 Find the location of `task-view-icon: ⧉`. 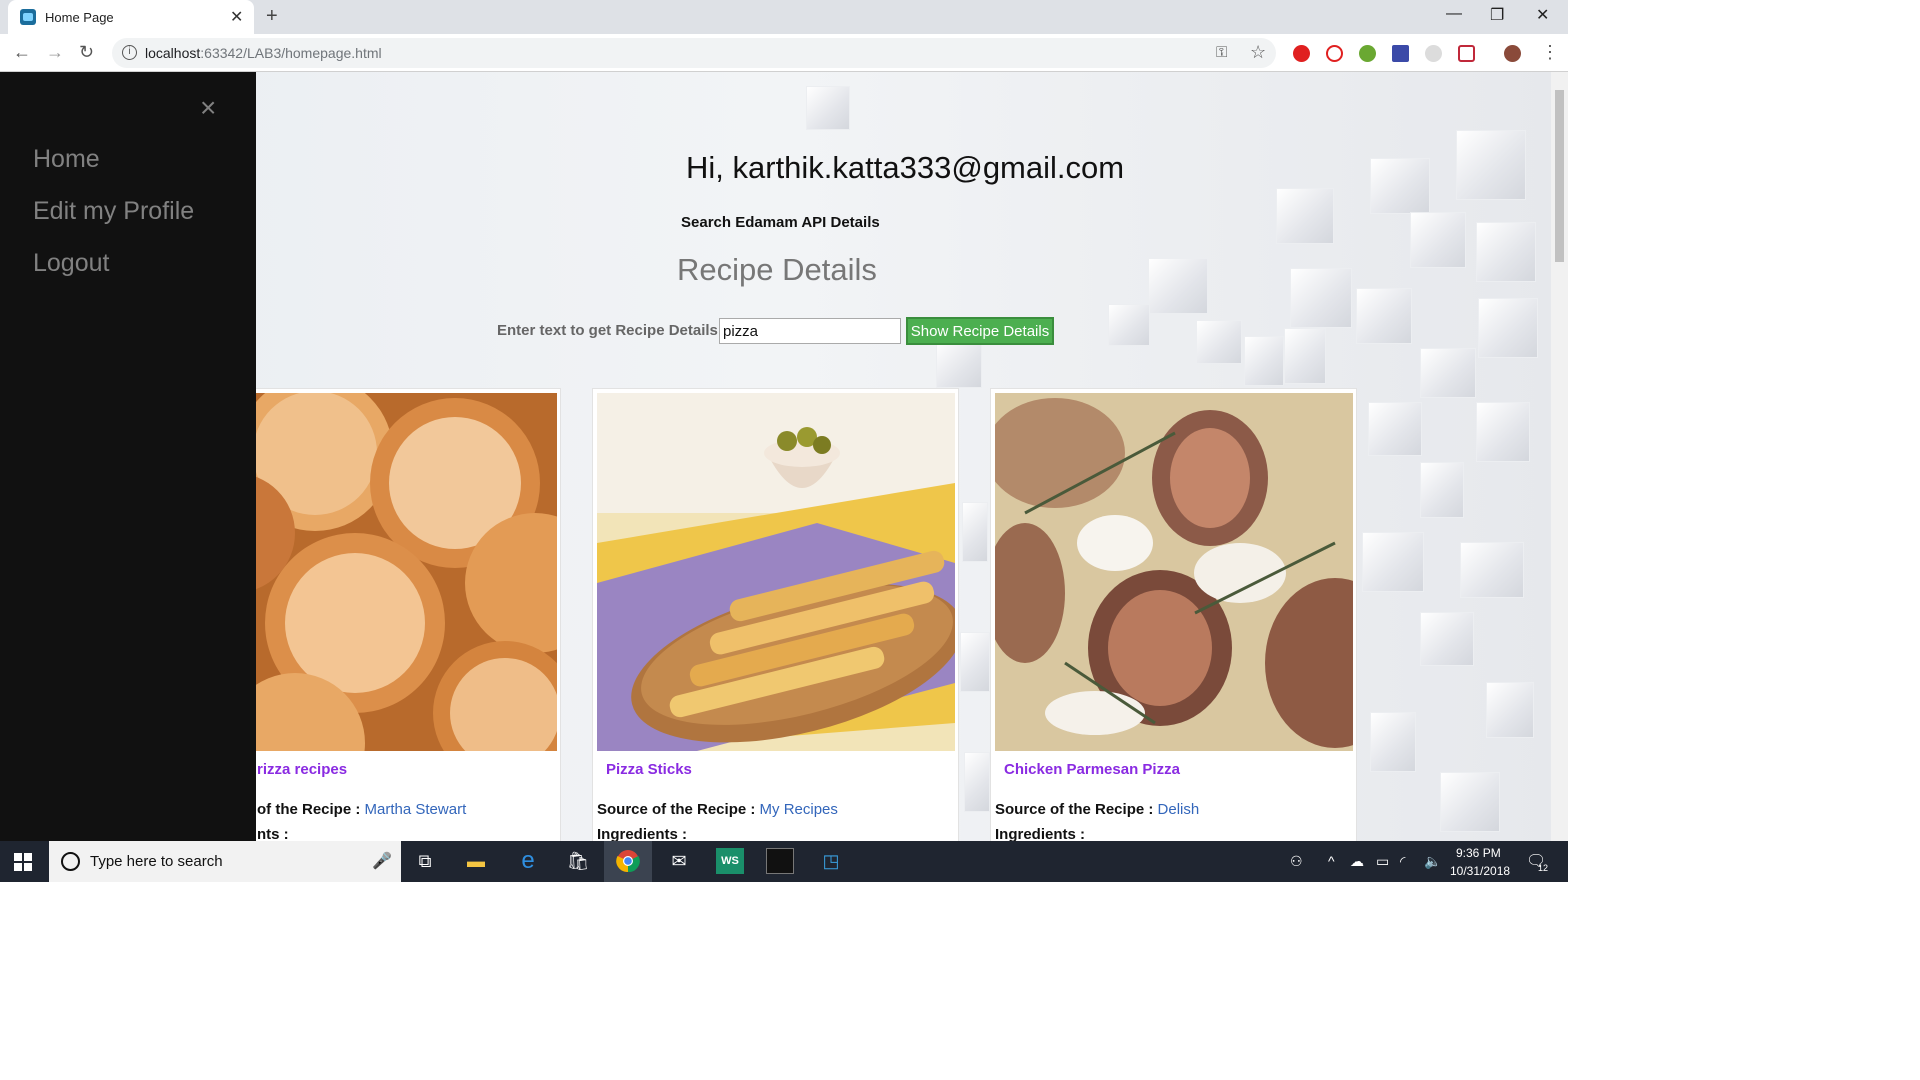

task-view-icon: ⧉ is located at coordinates (425, 861).